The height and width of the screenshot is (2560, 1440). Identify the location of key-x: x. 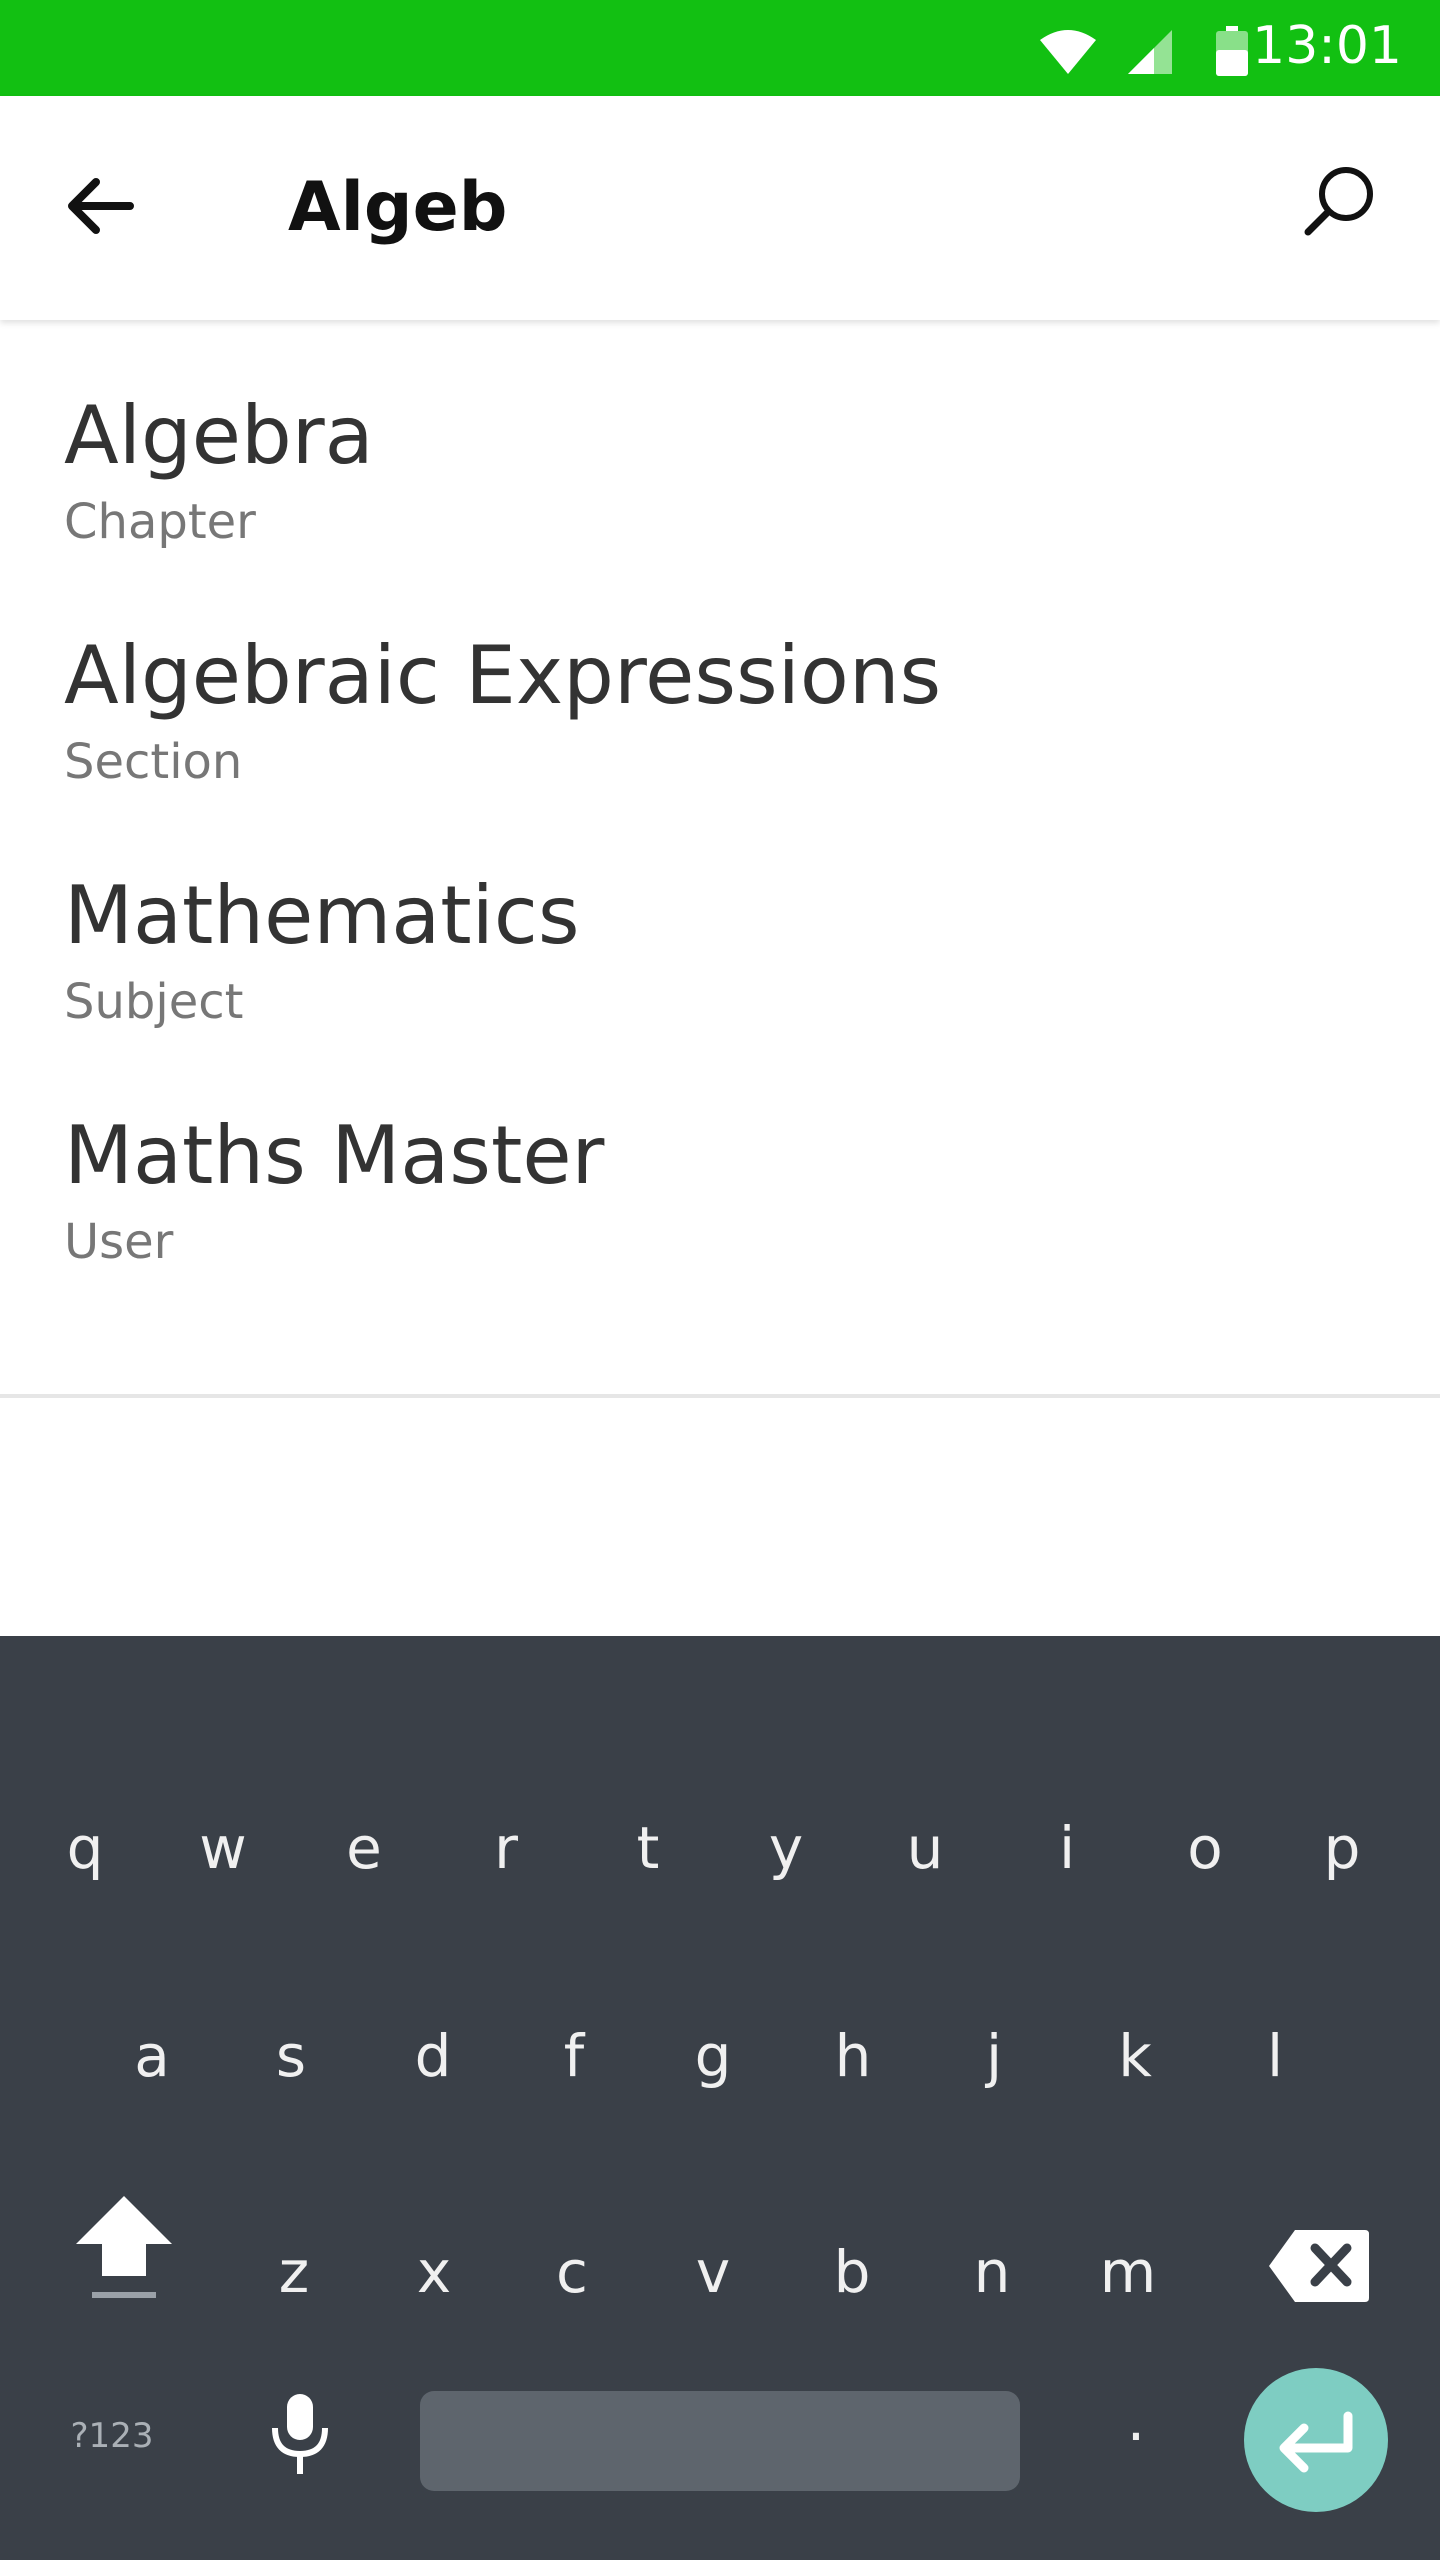
(434, 2272).